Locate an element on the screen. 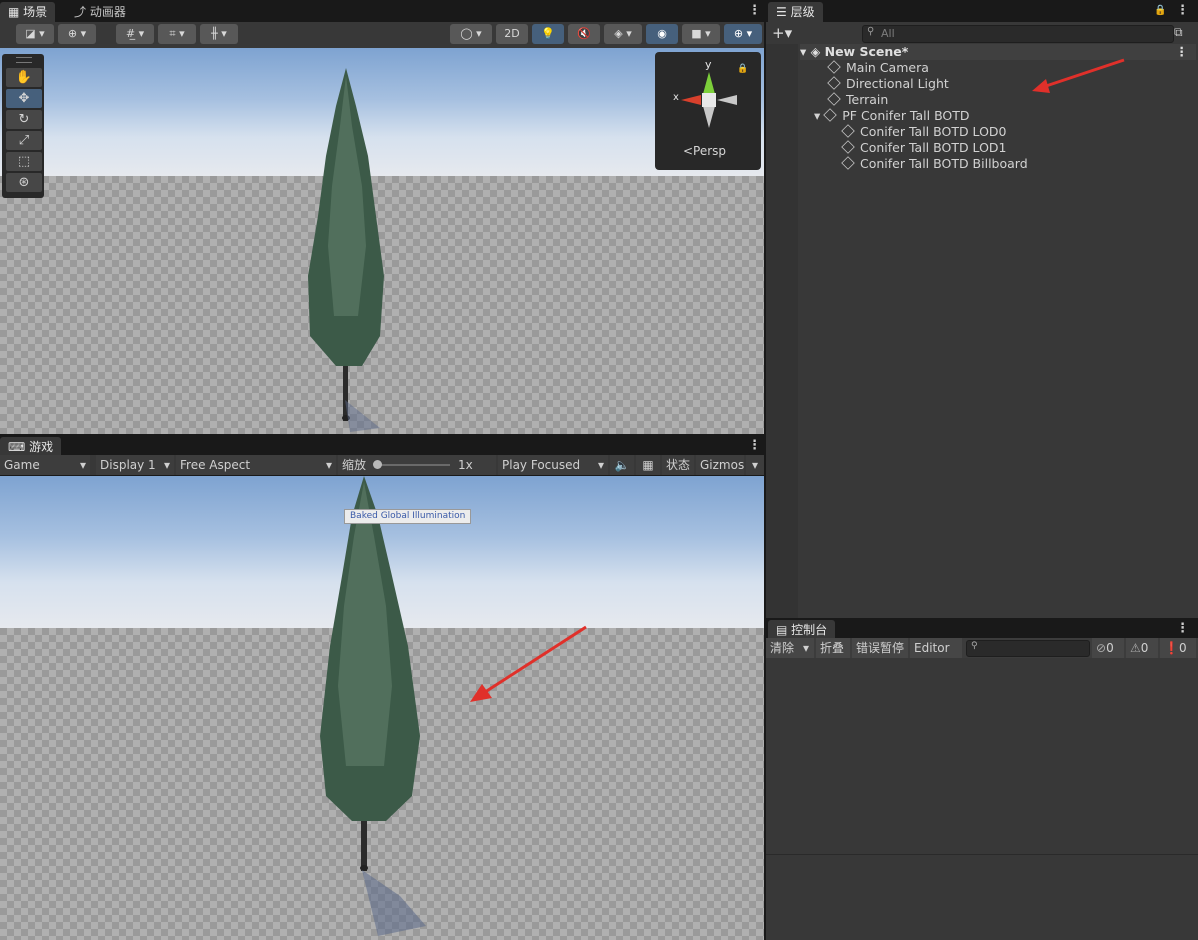 The height and width of the screenshot is (940, 1198). lighting-toggle: 💡 is located at coordinates (548, 34).